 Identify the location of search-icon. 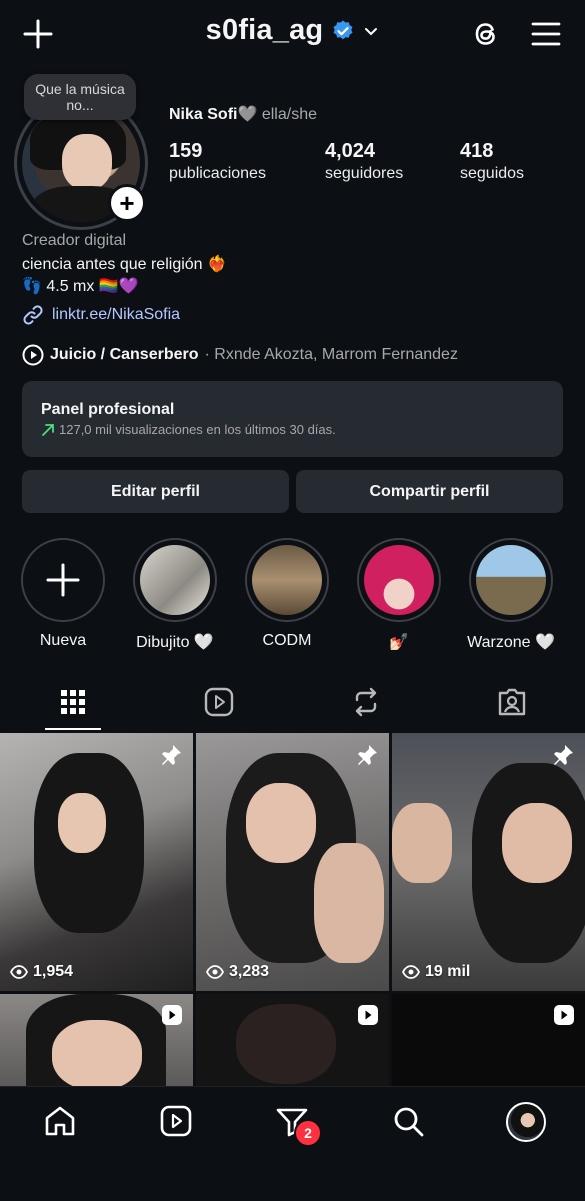
(408, 1121).